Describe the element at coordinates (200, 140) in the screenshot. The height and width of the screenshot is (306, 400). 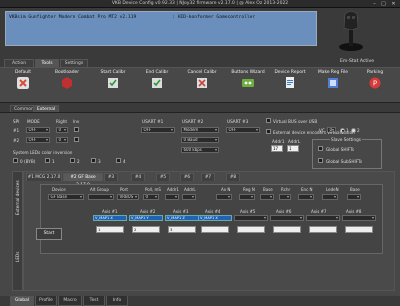
I see `usart-2-baud-select: 0 Baud` at that location.